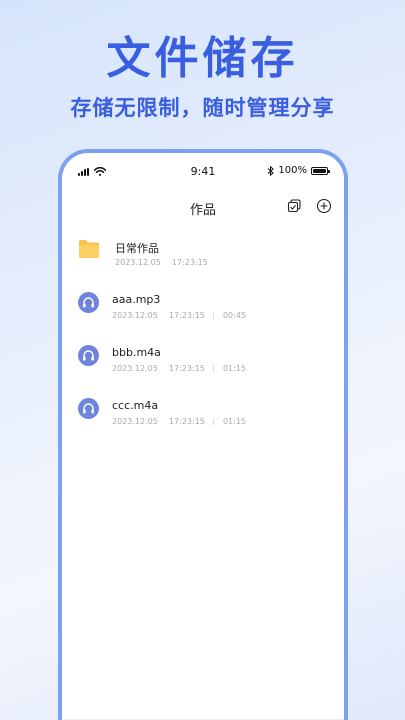 This screenshot has width=405, height=720. Describe the element at coordinates (292, 170) in the screenshot. I see `battery-percent: 100%` at that location.